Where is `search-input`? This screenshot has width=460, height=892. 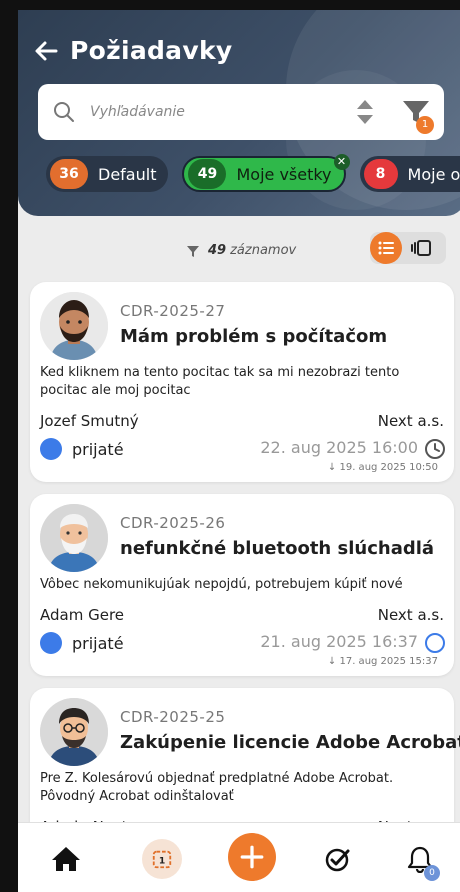
search-input is located at coordinates (222, 112).